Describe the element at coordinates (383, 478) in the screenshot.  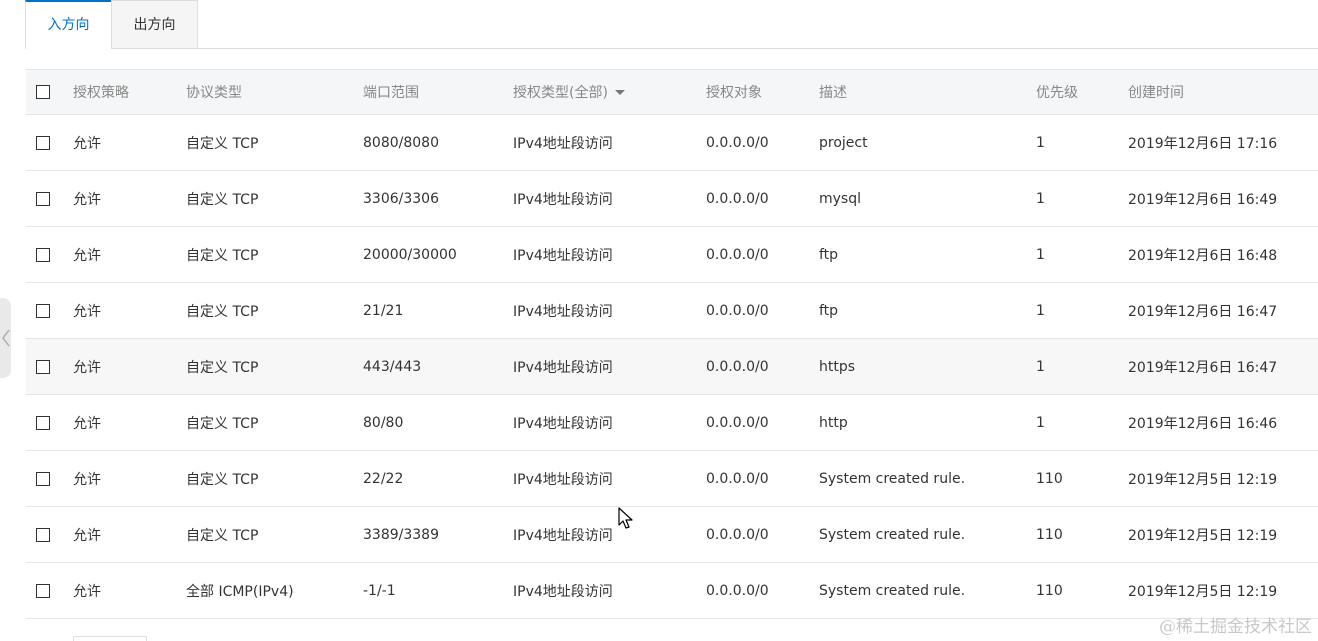
I see `cell-port: 22/22` at that location.